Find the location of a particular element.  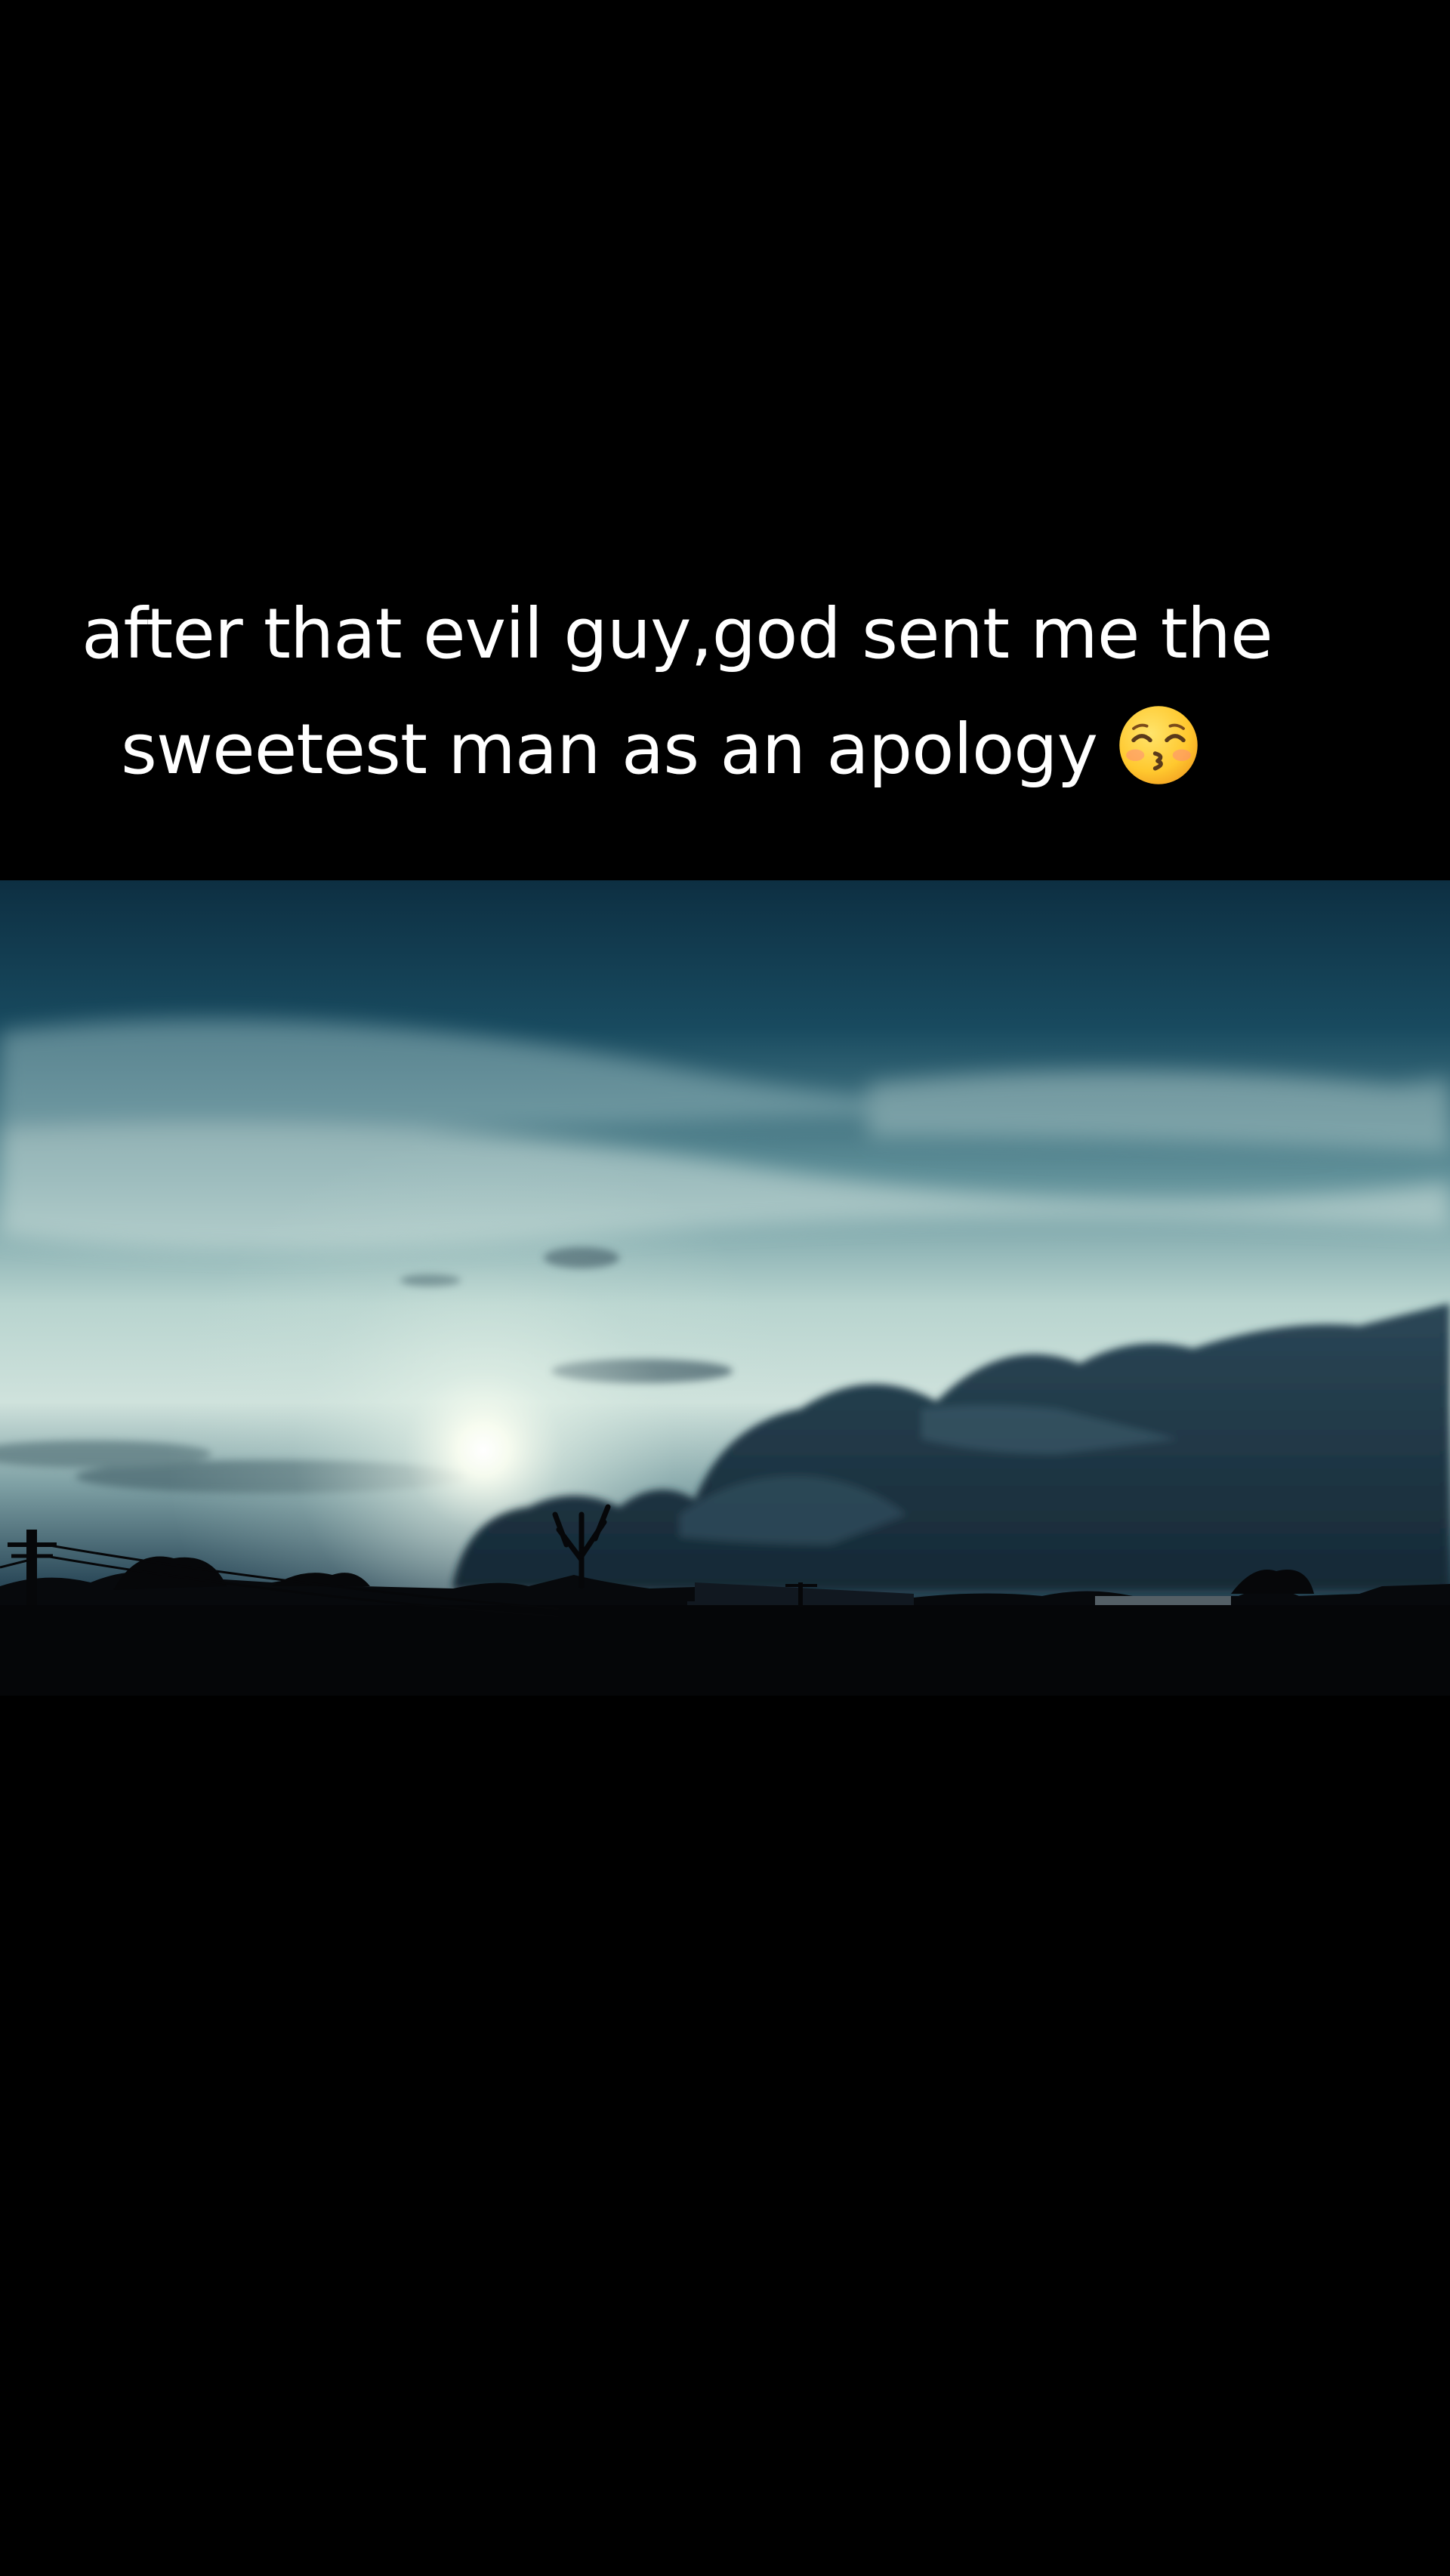

caption-line-2-text: sweetest man as an apology is located at coordinates (609, 749).